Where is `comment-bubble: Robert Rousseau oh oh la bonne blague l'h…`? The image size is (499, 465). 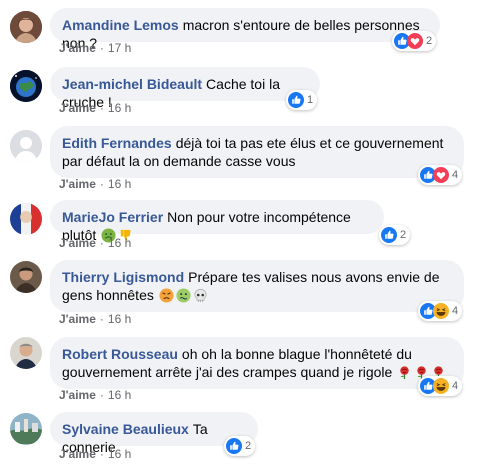
comment-bubble: Robert Rousseau oh oh la bonne blague l'h… is located at coordinates (257, 363).